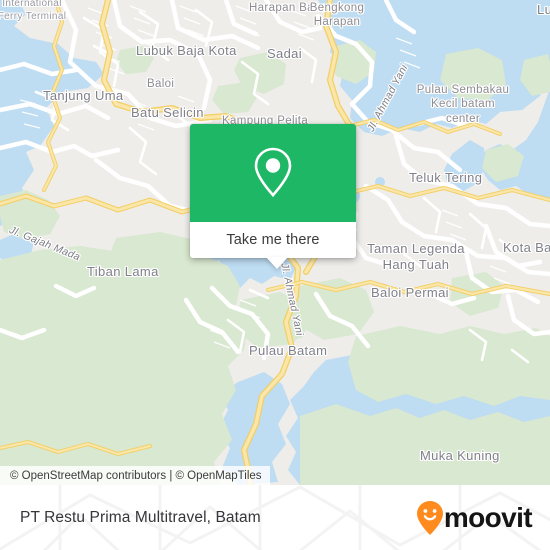 The image size is (550, 550). What do you see at coordinates (488, 517) in the screenshot?
I see `moovit-wordmark: moovit` at bounding box center [488, 517].